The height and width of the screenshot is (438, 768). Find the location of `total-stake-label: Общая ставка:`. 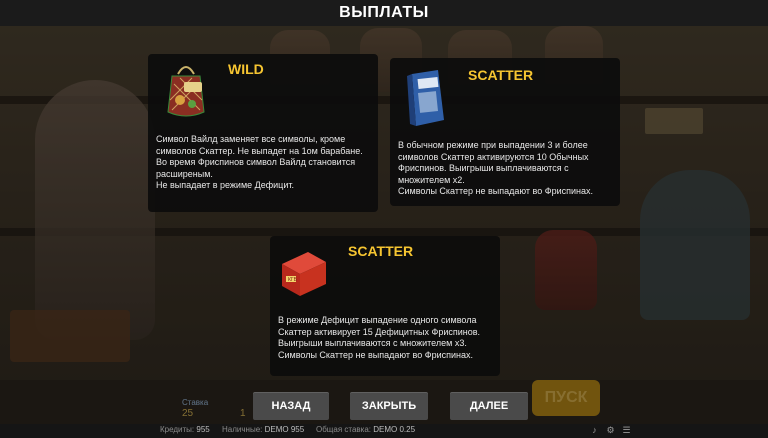

total-stake-label: Общая ставка: is located at coordinates (344, 429).